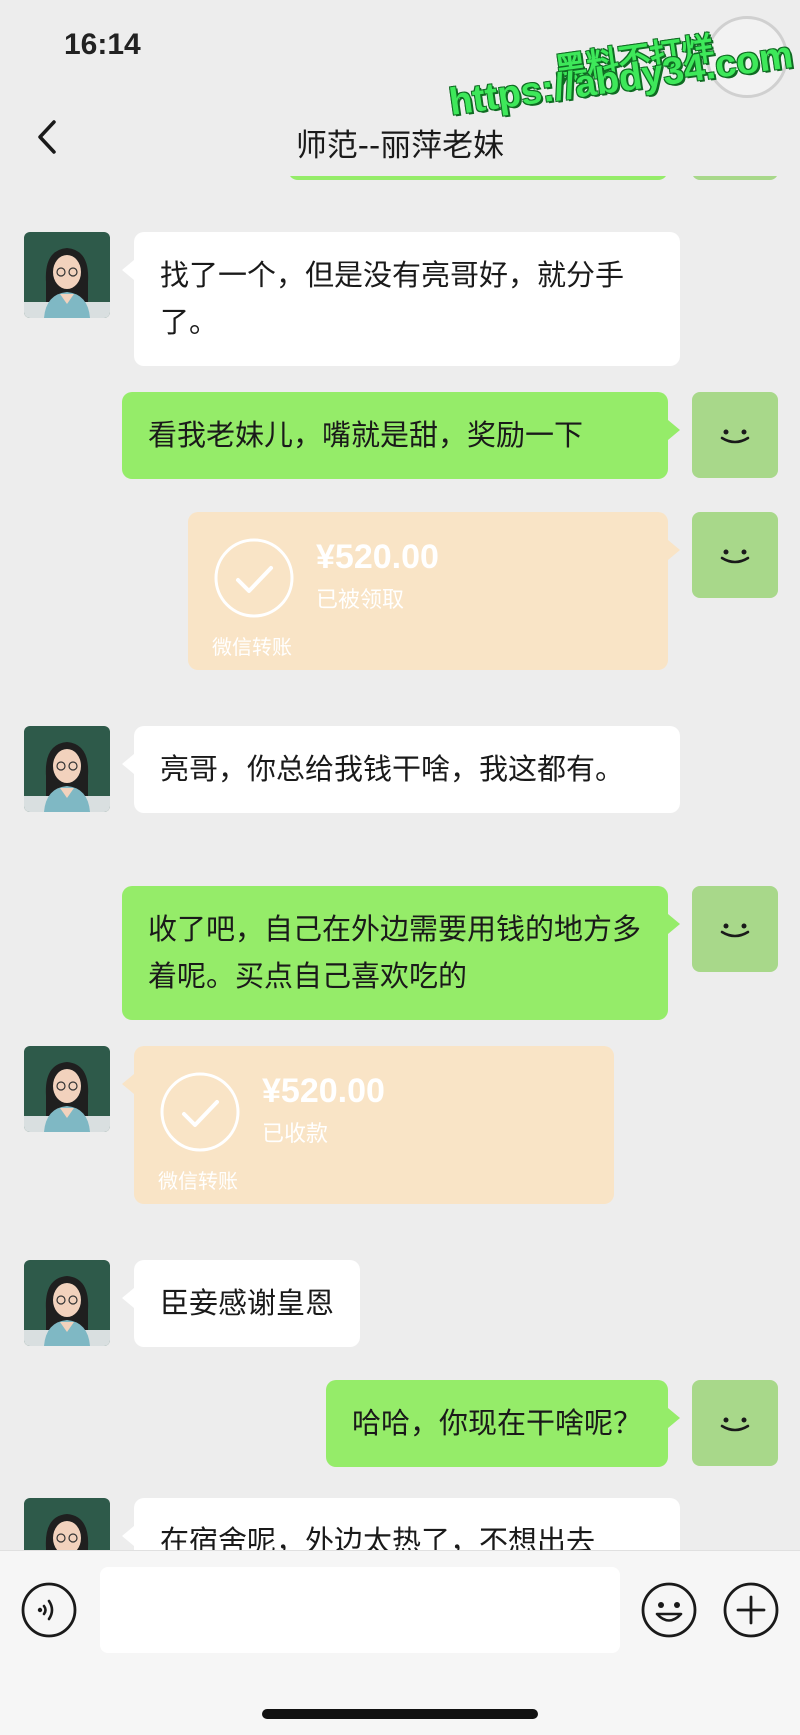  I want to click on message-bubble-contact: 找了一个，但是没有亮哥好，就分手了。, so click(401, 299).